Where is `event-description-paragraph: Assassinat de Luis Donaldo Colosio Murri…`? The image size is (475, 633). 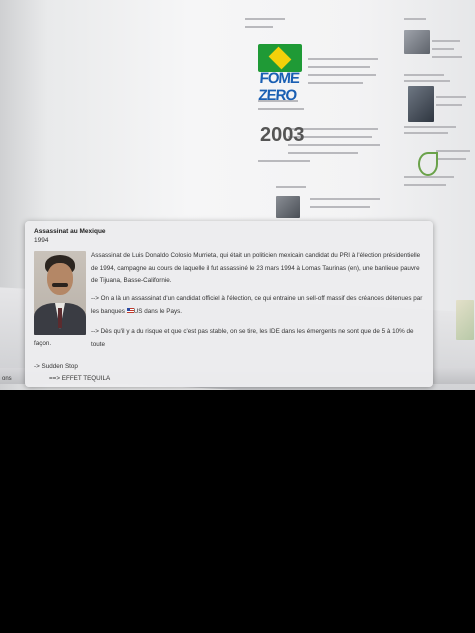
event-description-paragraph: Assassinat de Luis Donaldo Colosio Murri… is located at coordinates (256, 268).